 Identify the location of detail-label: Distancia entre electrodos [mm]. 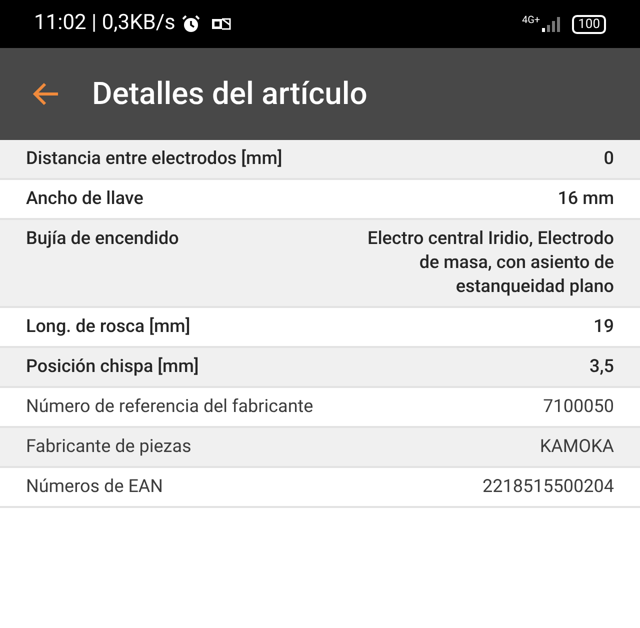
(155, 159).